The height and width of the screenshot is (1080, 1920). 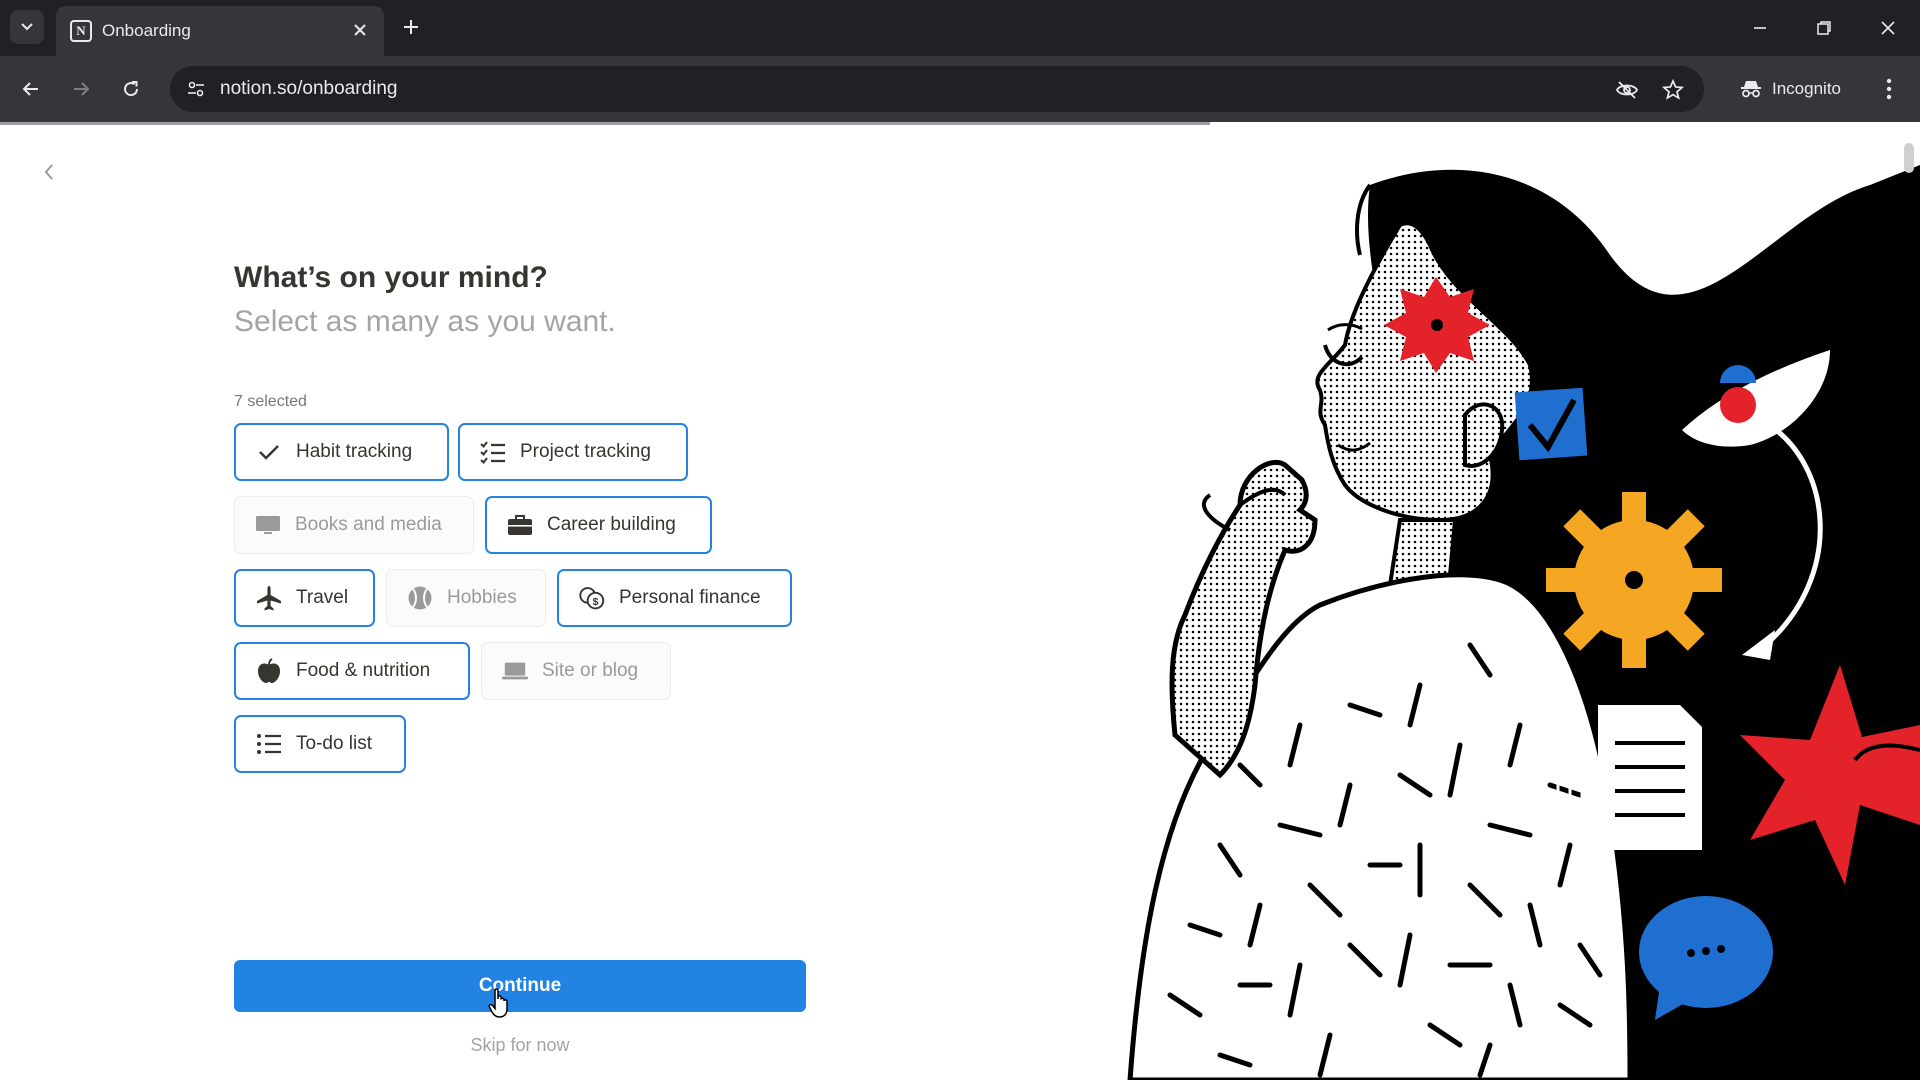 What do you see at coordinates (322, 597) in the screenshot?
I see `chip-label: Travel` at bounding box center [322, 597].